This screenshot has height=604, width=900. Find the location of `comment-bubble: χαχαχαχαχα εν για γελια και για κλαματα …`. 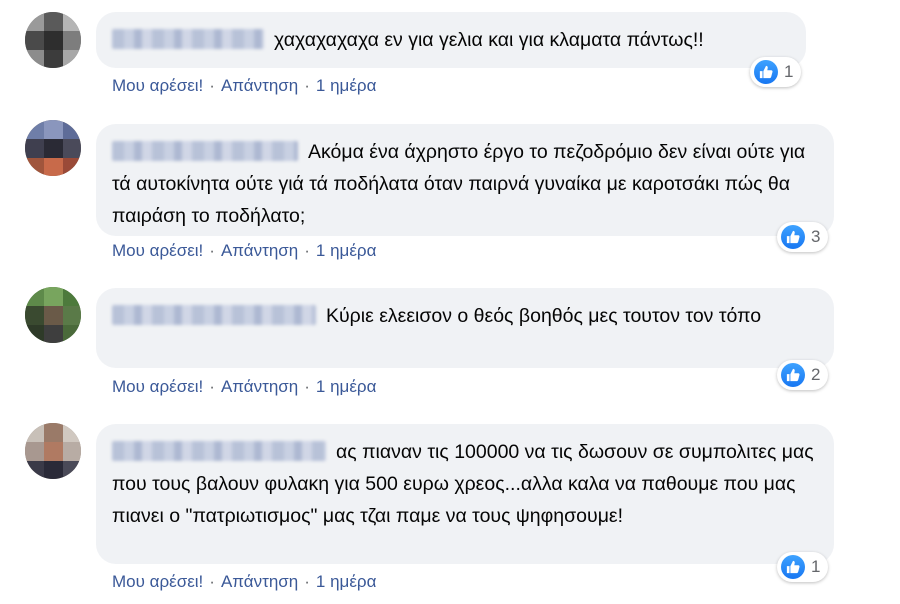

comment-bubble: χαχαχαχαχα εν για γελια και για κλαματα … is located at coordinates (451, 40).